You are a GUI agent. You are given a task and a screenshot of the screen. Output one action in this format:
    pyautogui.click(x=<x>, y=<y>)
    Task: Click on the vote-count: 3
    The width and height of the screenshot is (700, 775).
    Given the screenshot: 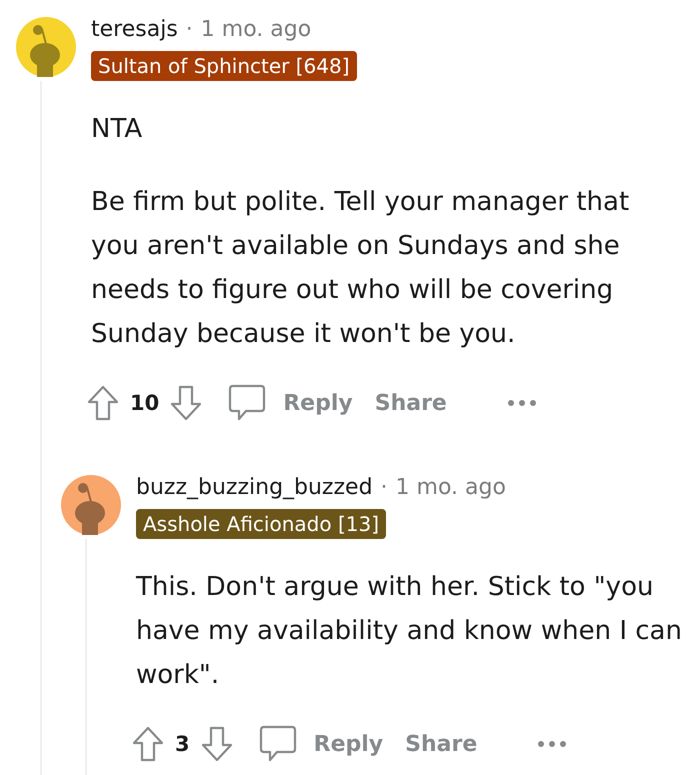 What is the action you would take?
    pyautogui.click(x=182, y=744)
    